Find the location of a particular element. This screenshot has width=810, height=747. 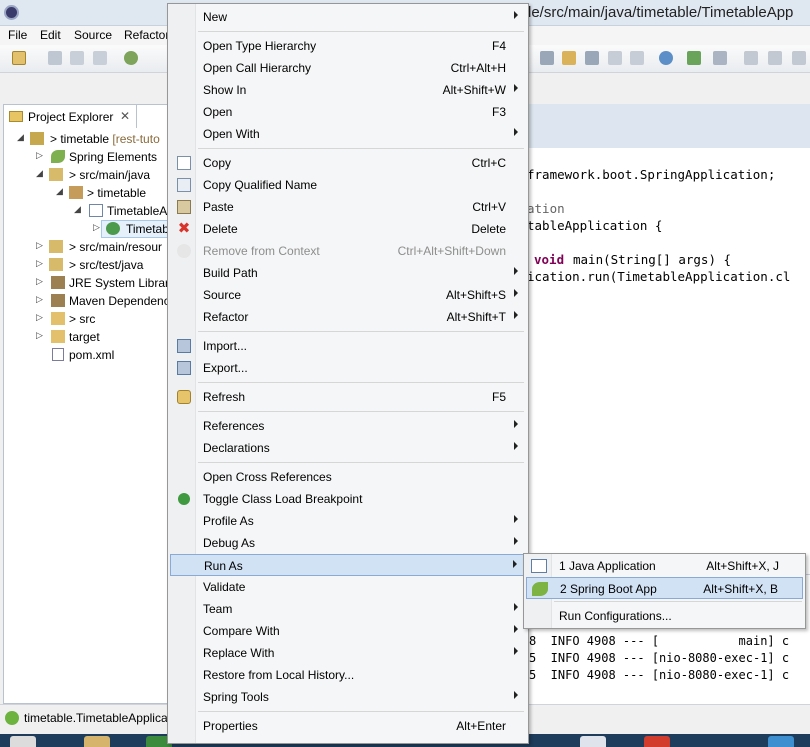

menu-item-show-in: Show In Alt+Shift+W is located at coordinates (348, 90).